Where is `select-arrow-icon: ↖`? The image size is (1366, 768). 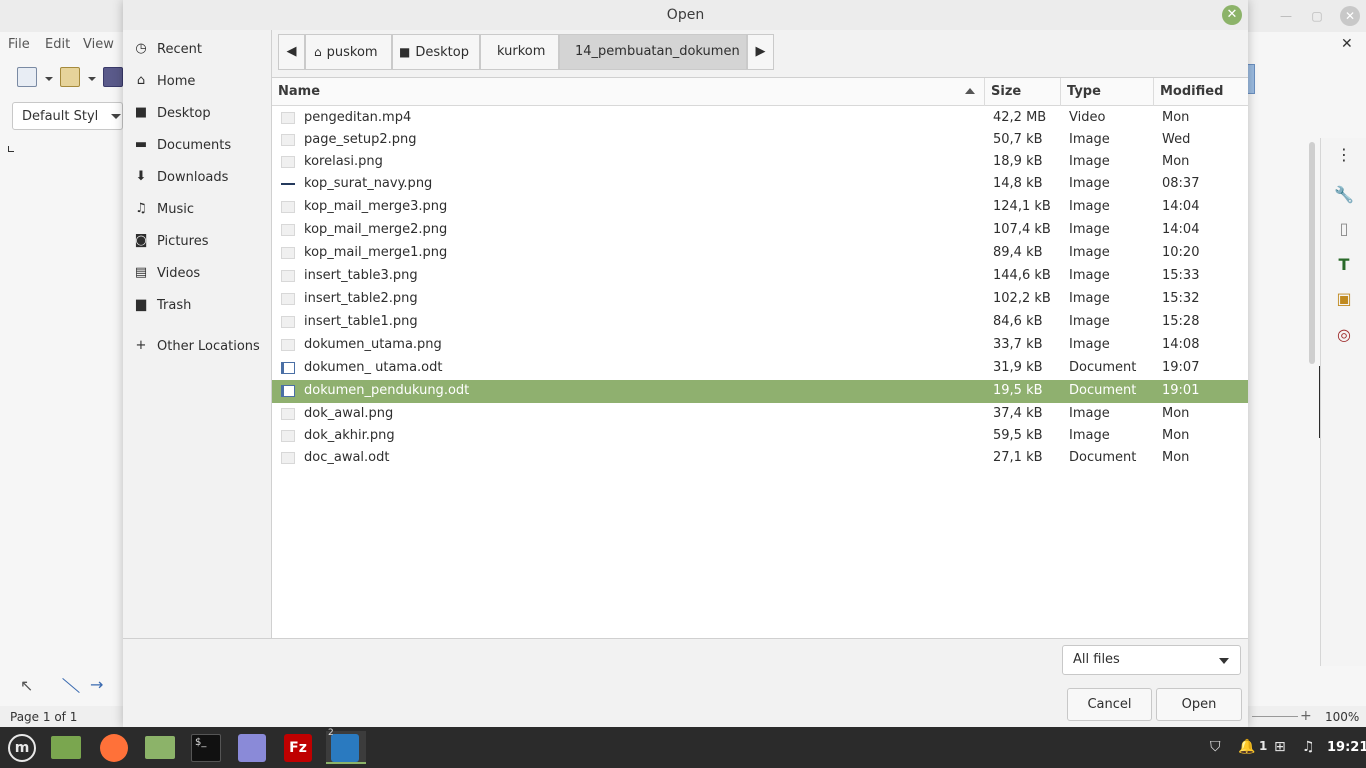
select-arrow-icon: ↖ is located at coordinates (26, 685).